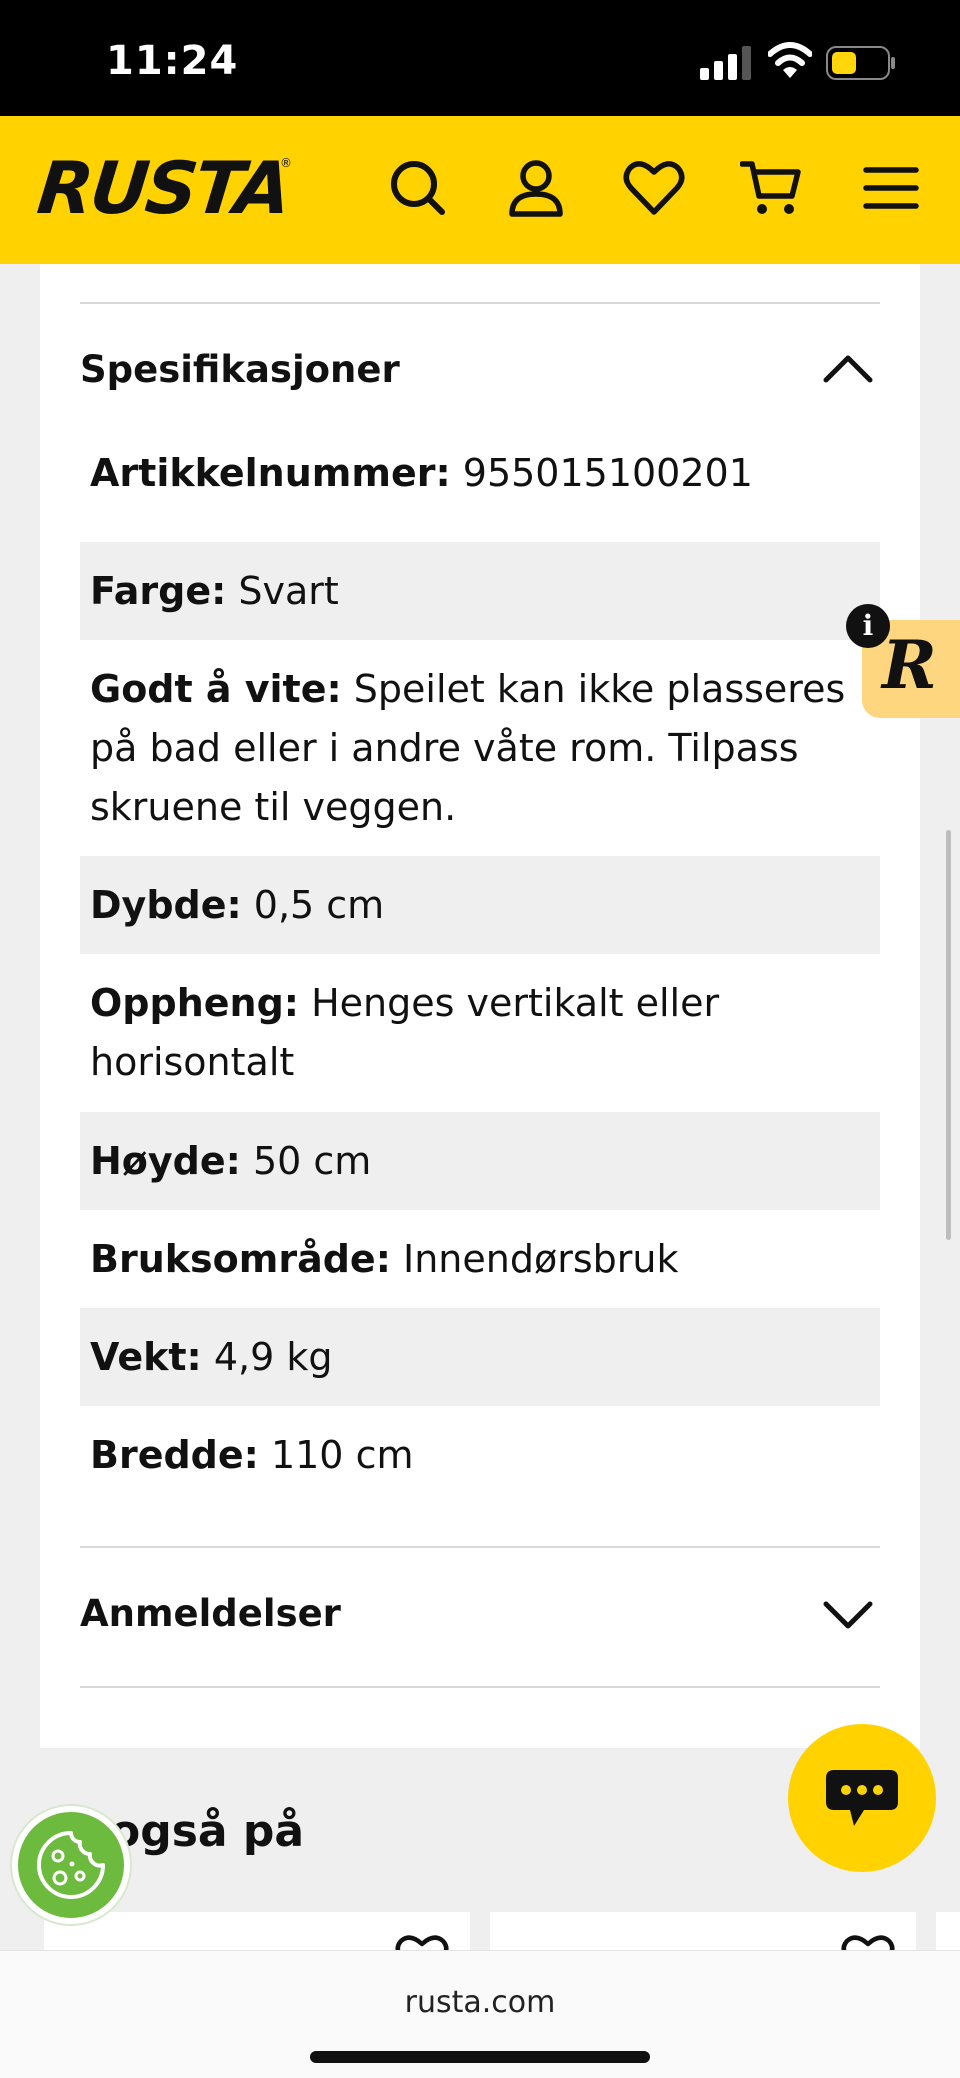 Image resolution: width=960 pixels, height=2078 pixels. I want to click on url-text: rusta.com, so click(480, 2002).